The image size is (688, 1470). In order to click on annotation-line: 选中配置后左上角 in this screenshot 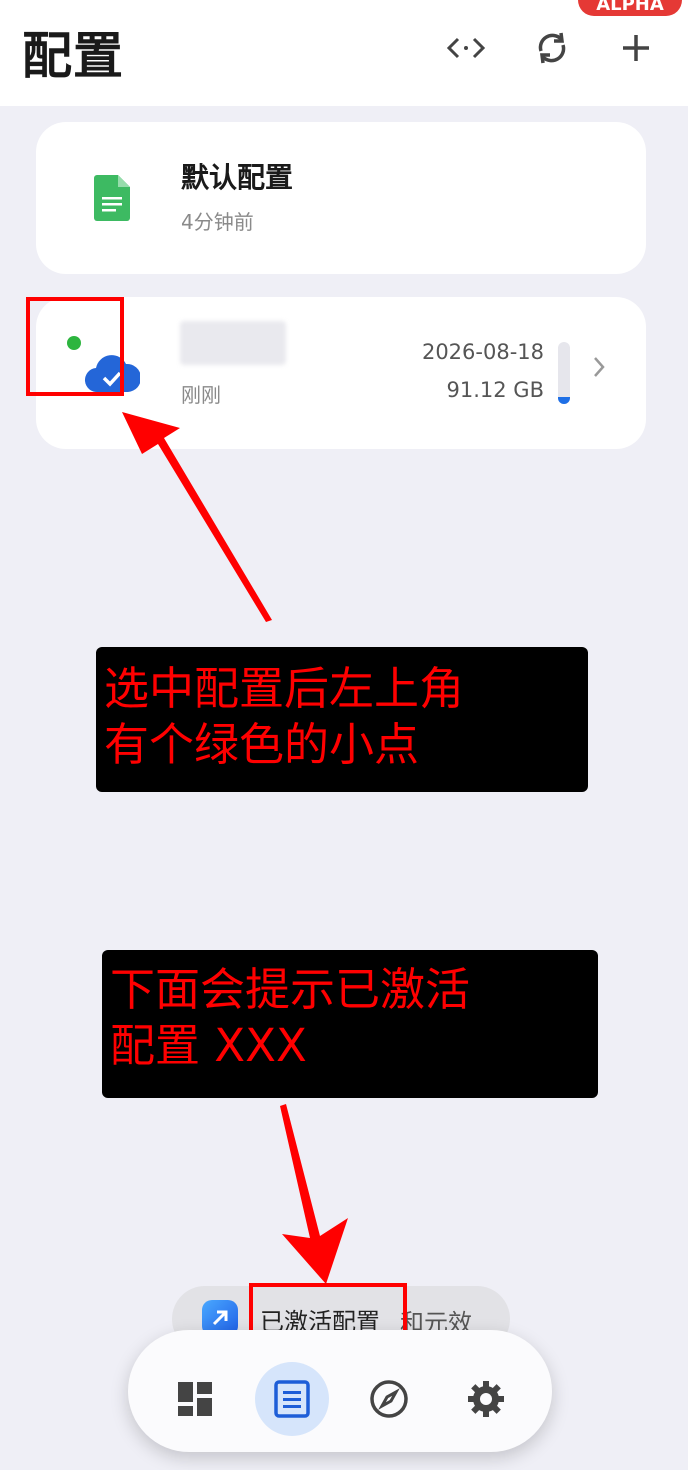, I will do `click(284, 688)`.